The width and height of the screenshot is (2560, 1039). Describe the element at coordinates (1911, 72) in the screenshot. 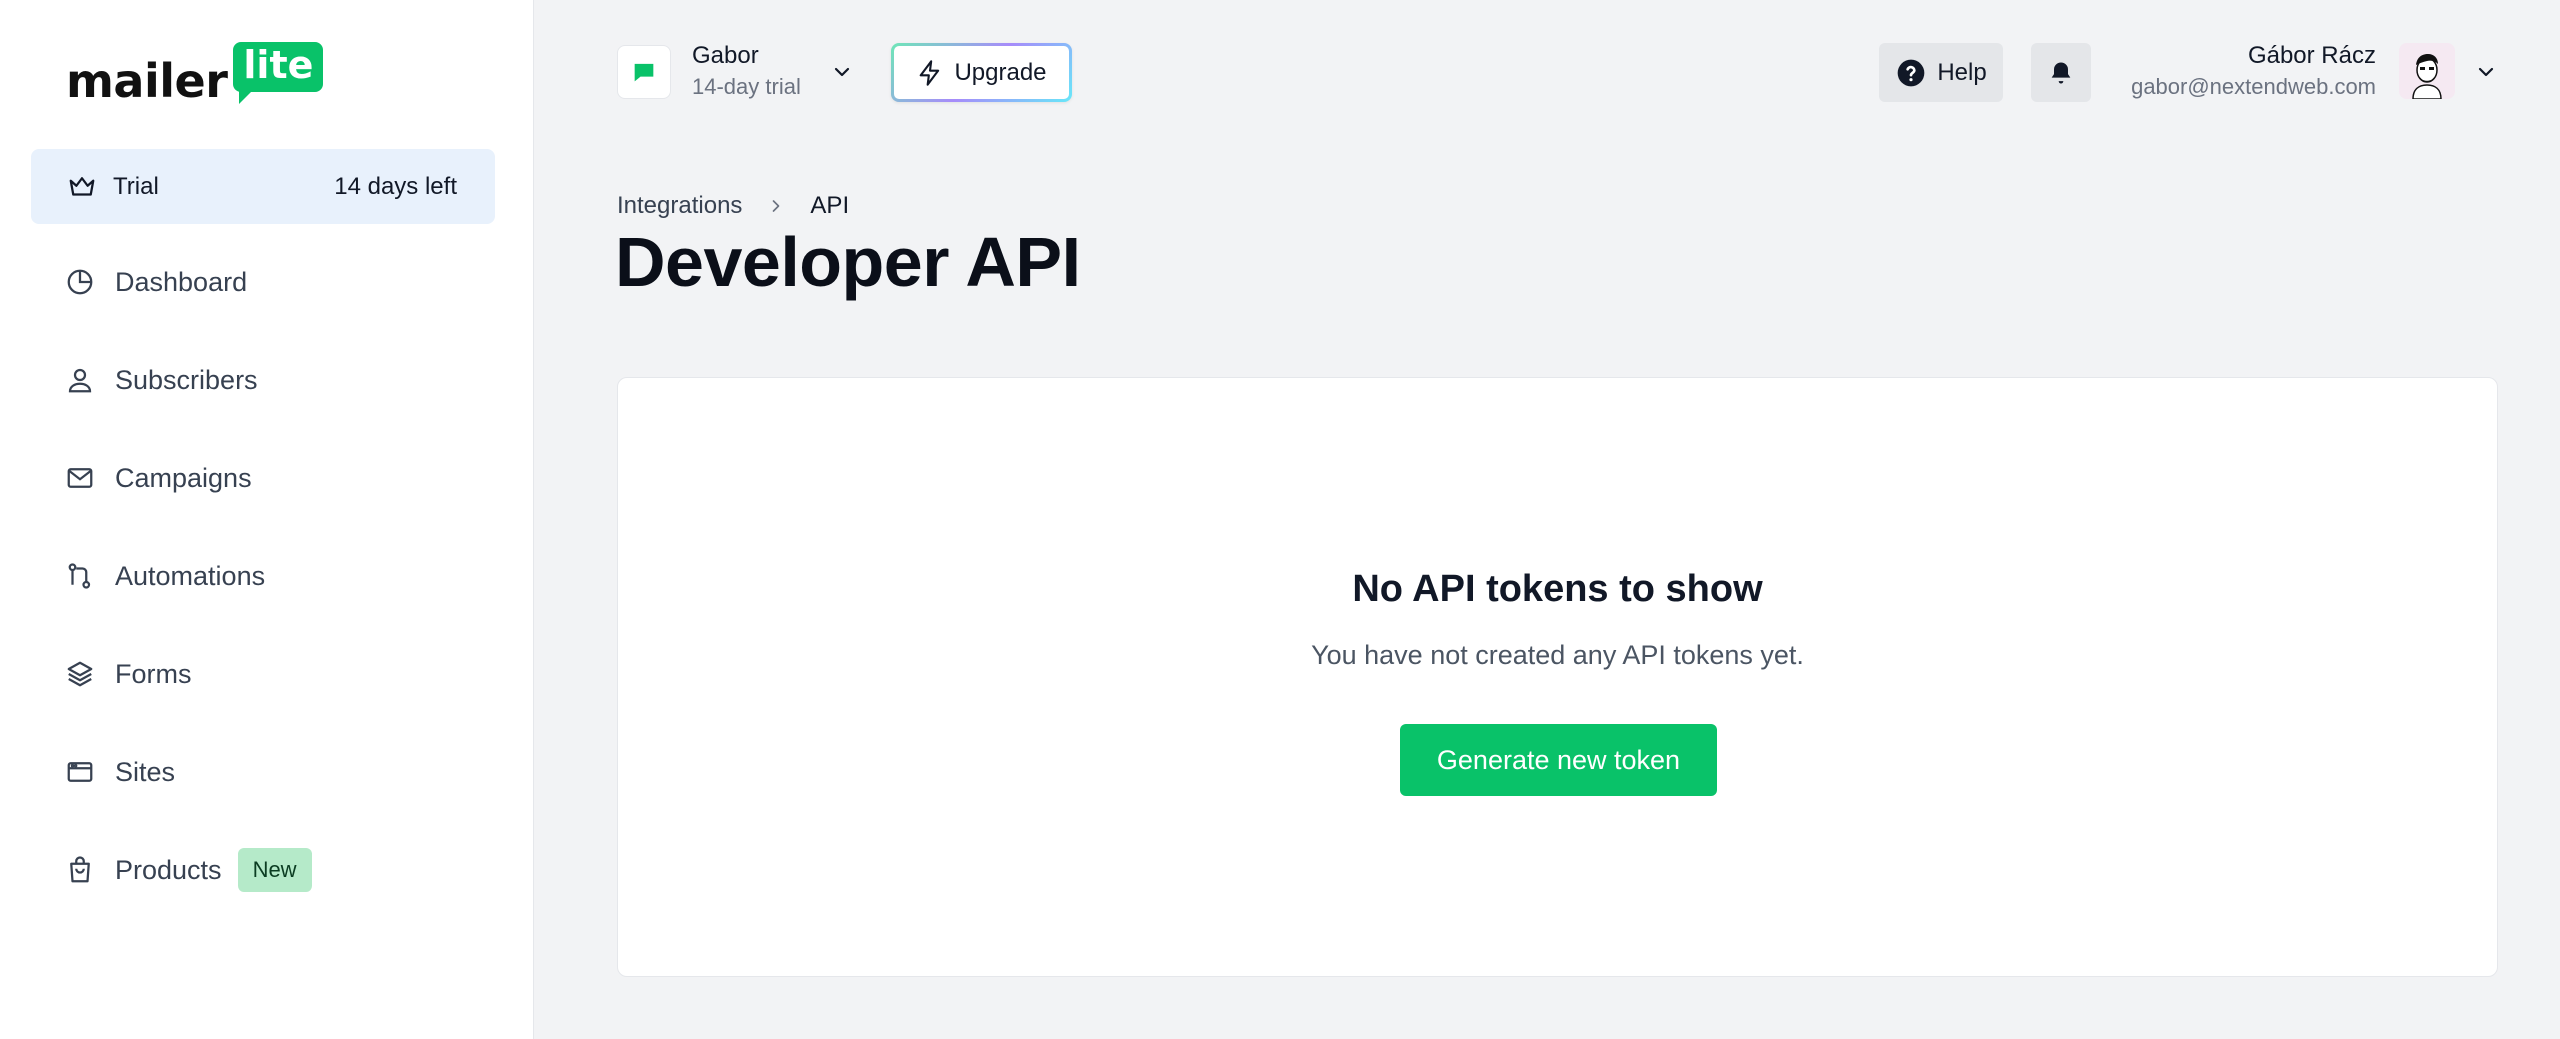

I see `question-circle-icon` at that location.